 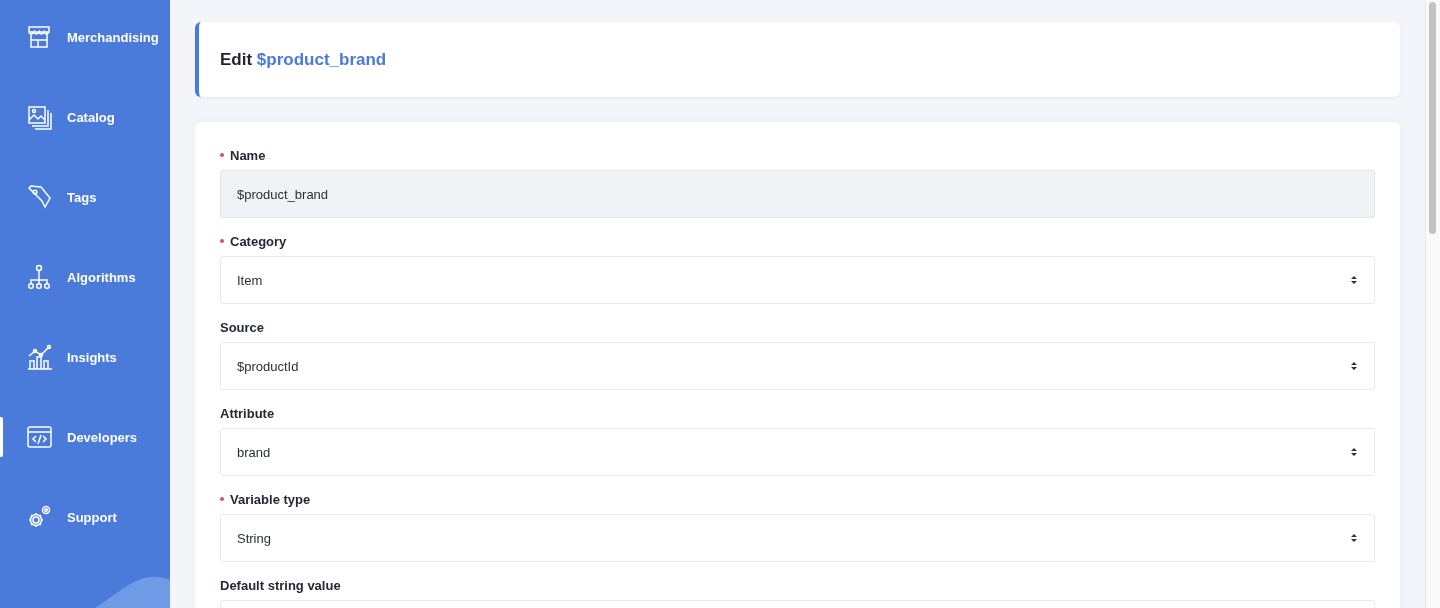 What do you see at coordinates (303, 59) in the screenshot?
I see `page-title: Edit $product_brand` at bounding box center [303, 59].